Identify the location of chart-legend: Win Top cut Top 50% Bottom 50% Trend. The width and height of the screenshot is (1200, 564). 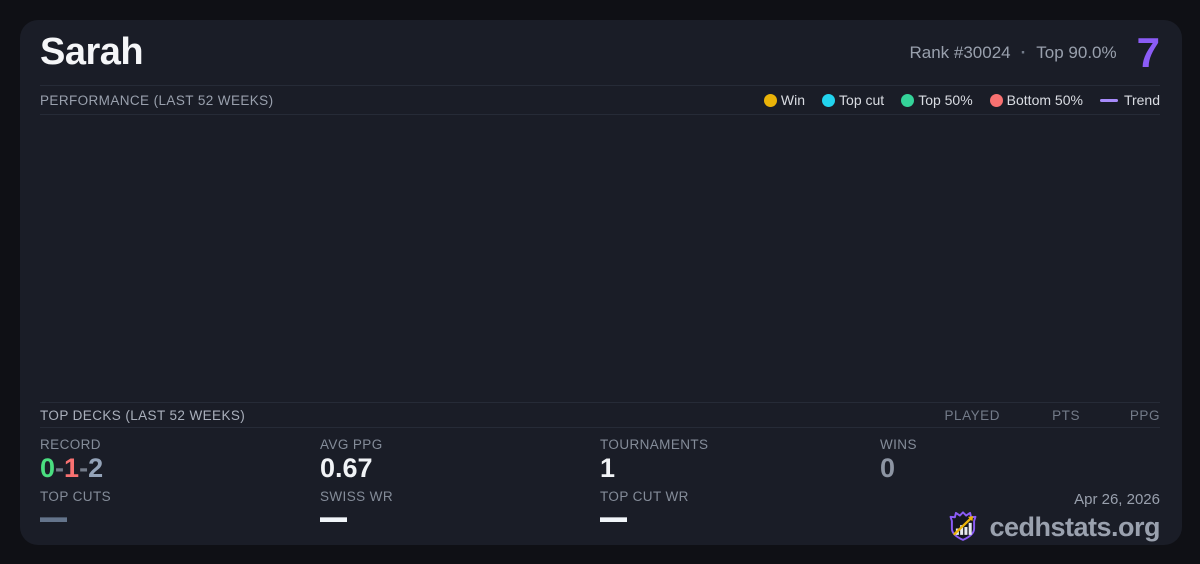
(961, 100).